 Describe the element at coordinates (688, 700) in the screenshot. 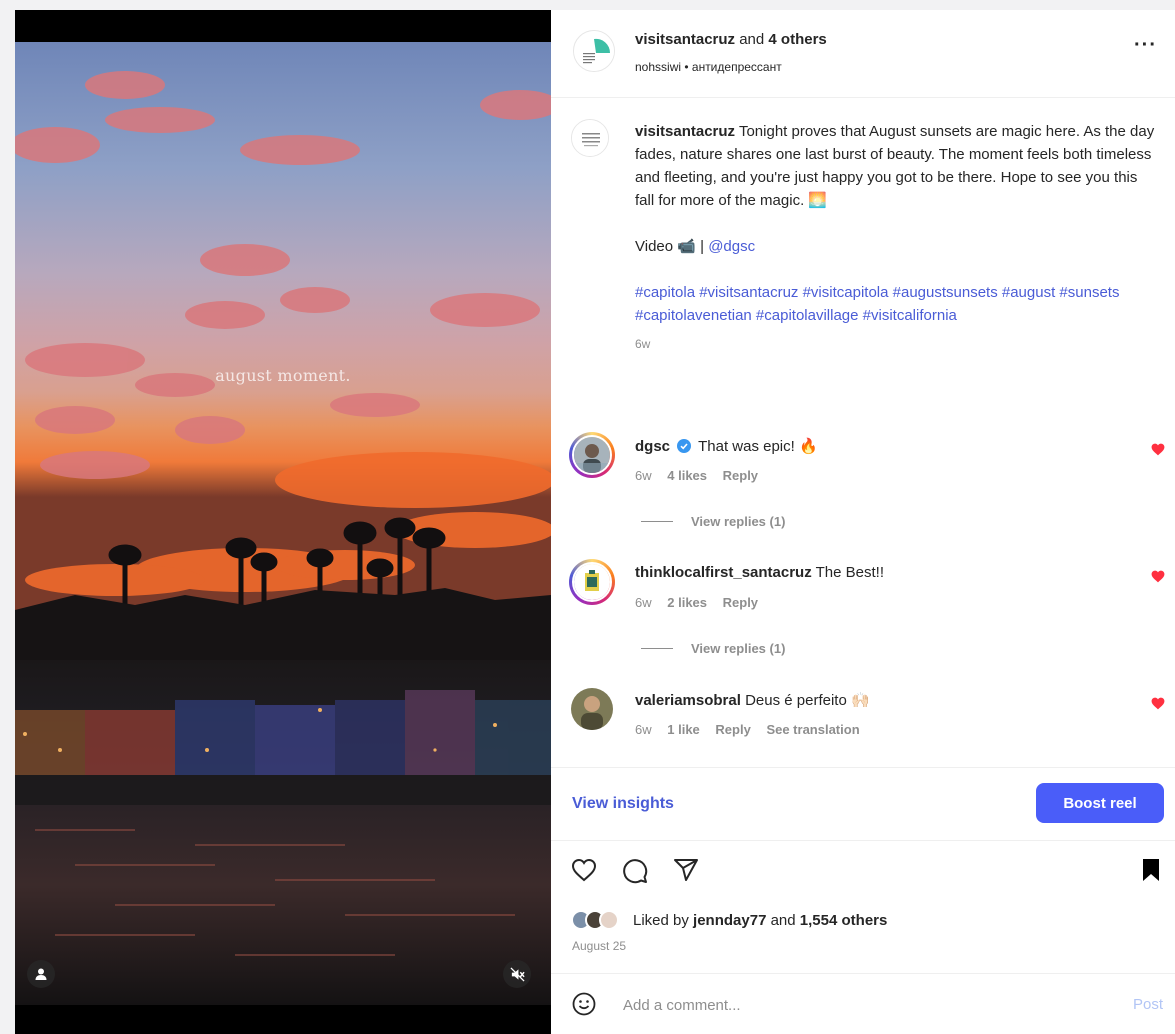

I see `comment-username: valeriamsobral` at that location.